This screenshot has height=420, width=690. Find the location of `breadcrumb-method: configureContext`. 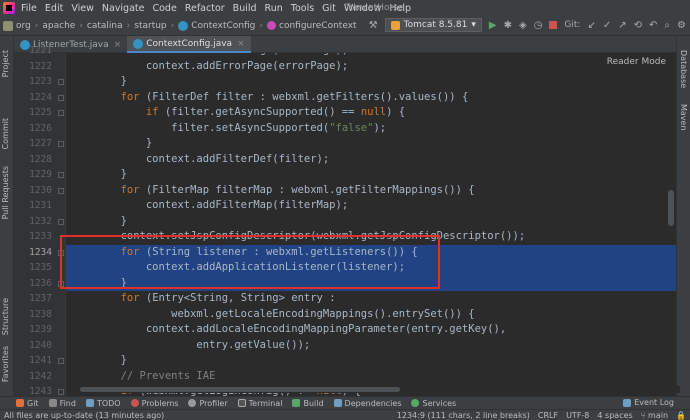

breadcrumb-method: configureContext is located at coordinates (318, 26).